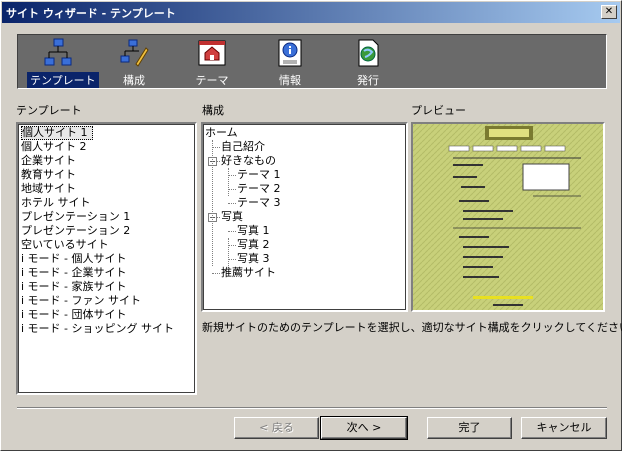 The width and height of the screenshot is (622, 451). Describe the element at coordinates (106, 217) in the screenshot. I see `template-list-item: プレゼンテーション 1` at that location.